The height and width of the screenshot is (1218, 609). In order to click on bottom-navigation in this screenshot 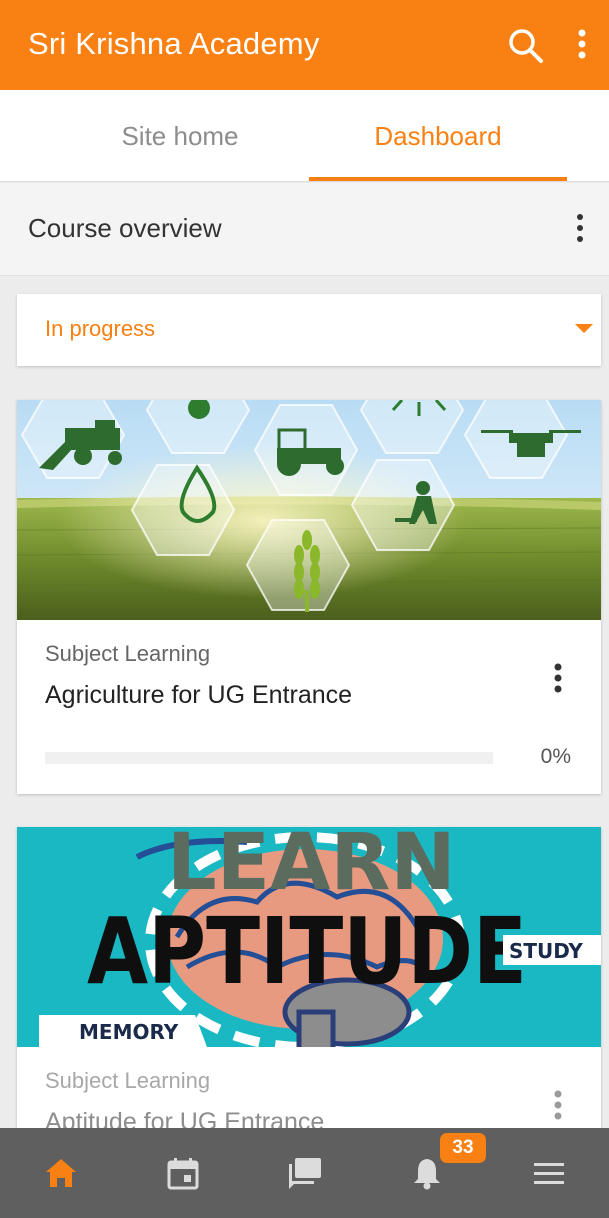, I will do `click(304, 1173)`.